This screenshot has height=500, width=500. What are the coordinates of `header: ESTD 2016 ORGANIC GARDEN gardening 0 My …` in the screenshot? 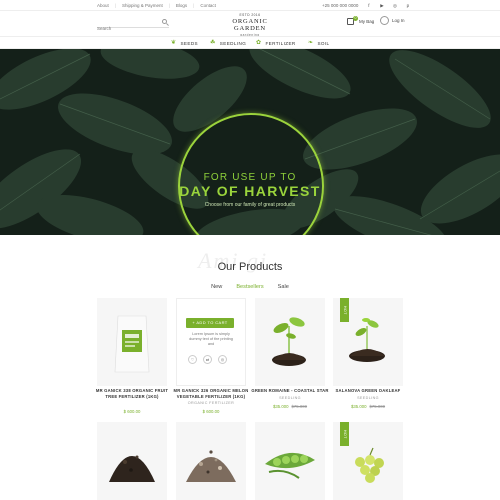 It's located at (250, 24).